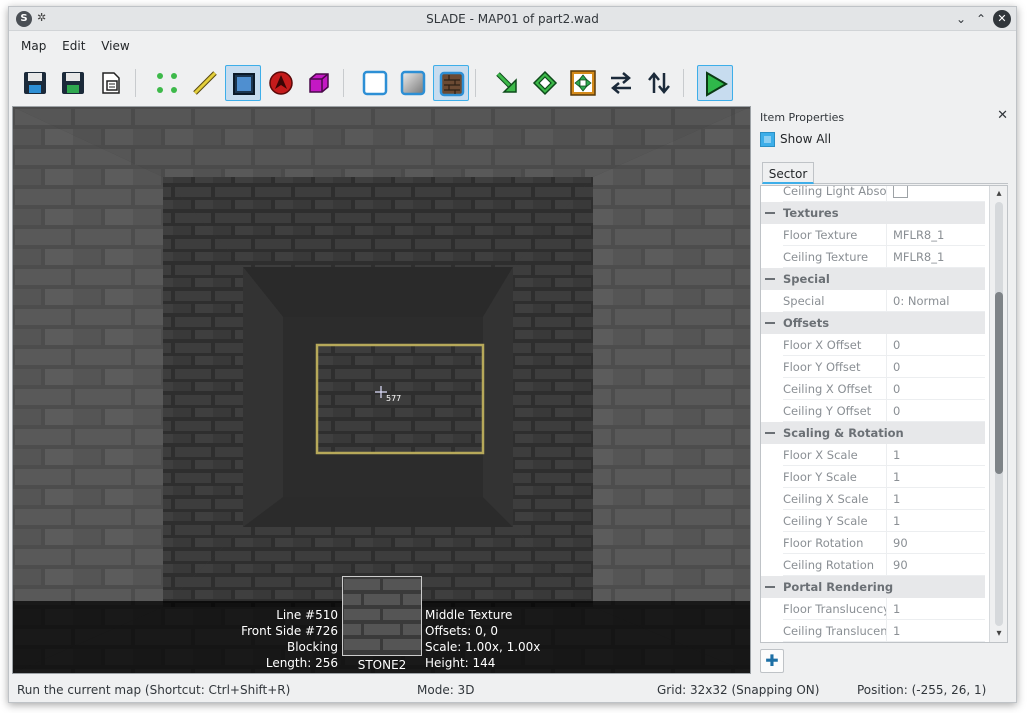  Describe the element at coordinates (307, 615) in the screenshot. I see `line-number: Line #510` at that location.